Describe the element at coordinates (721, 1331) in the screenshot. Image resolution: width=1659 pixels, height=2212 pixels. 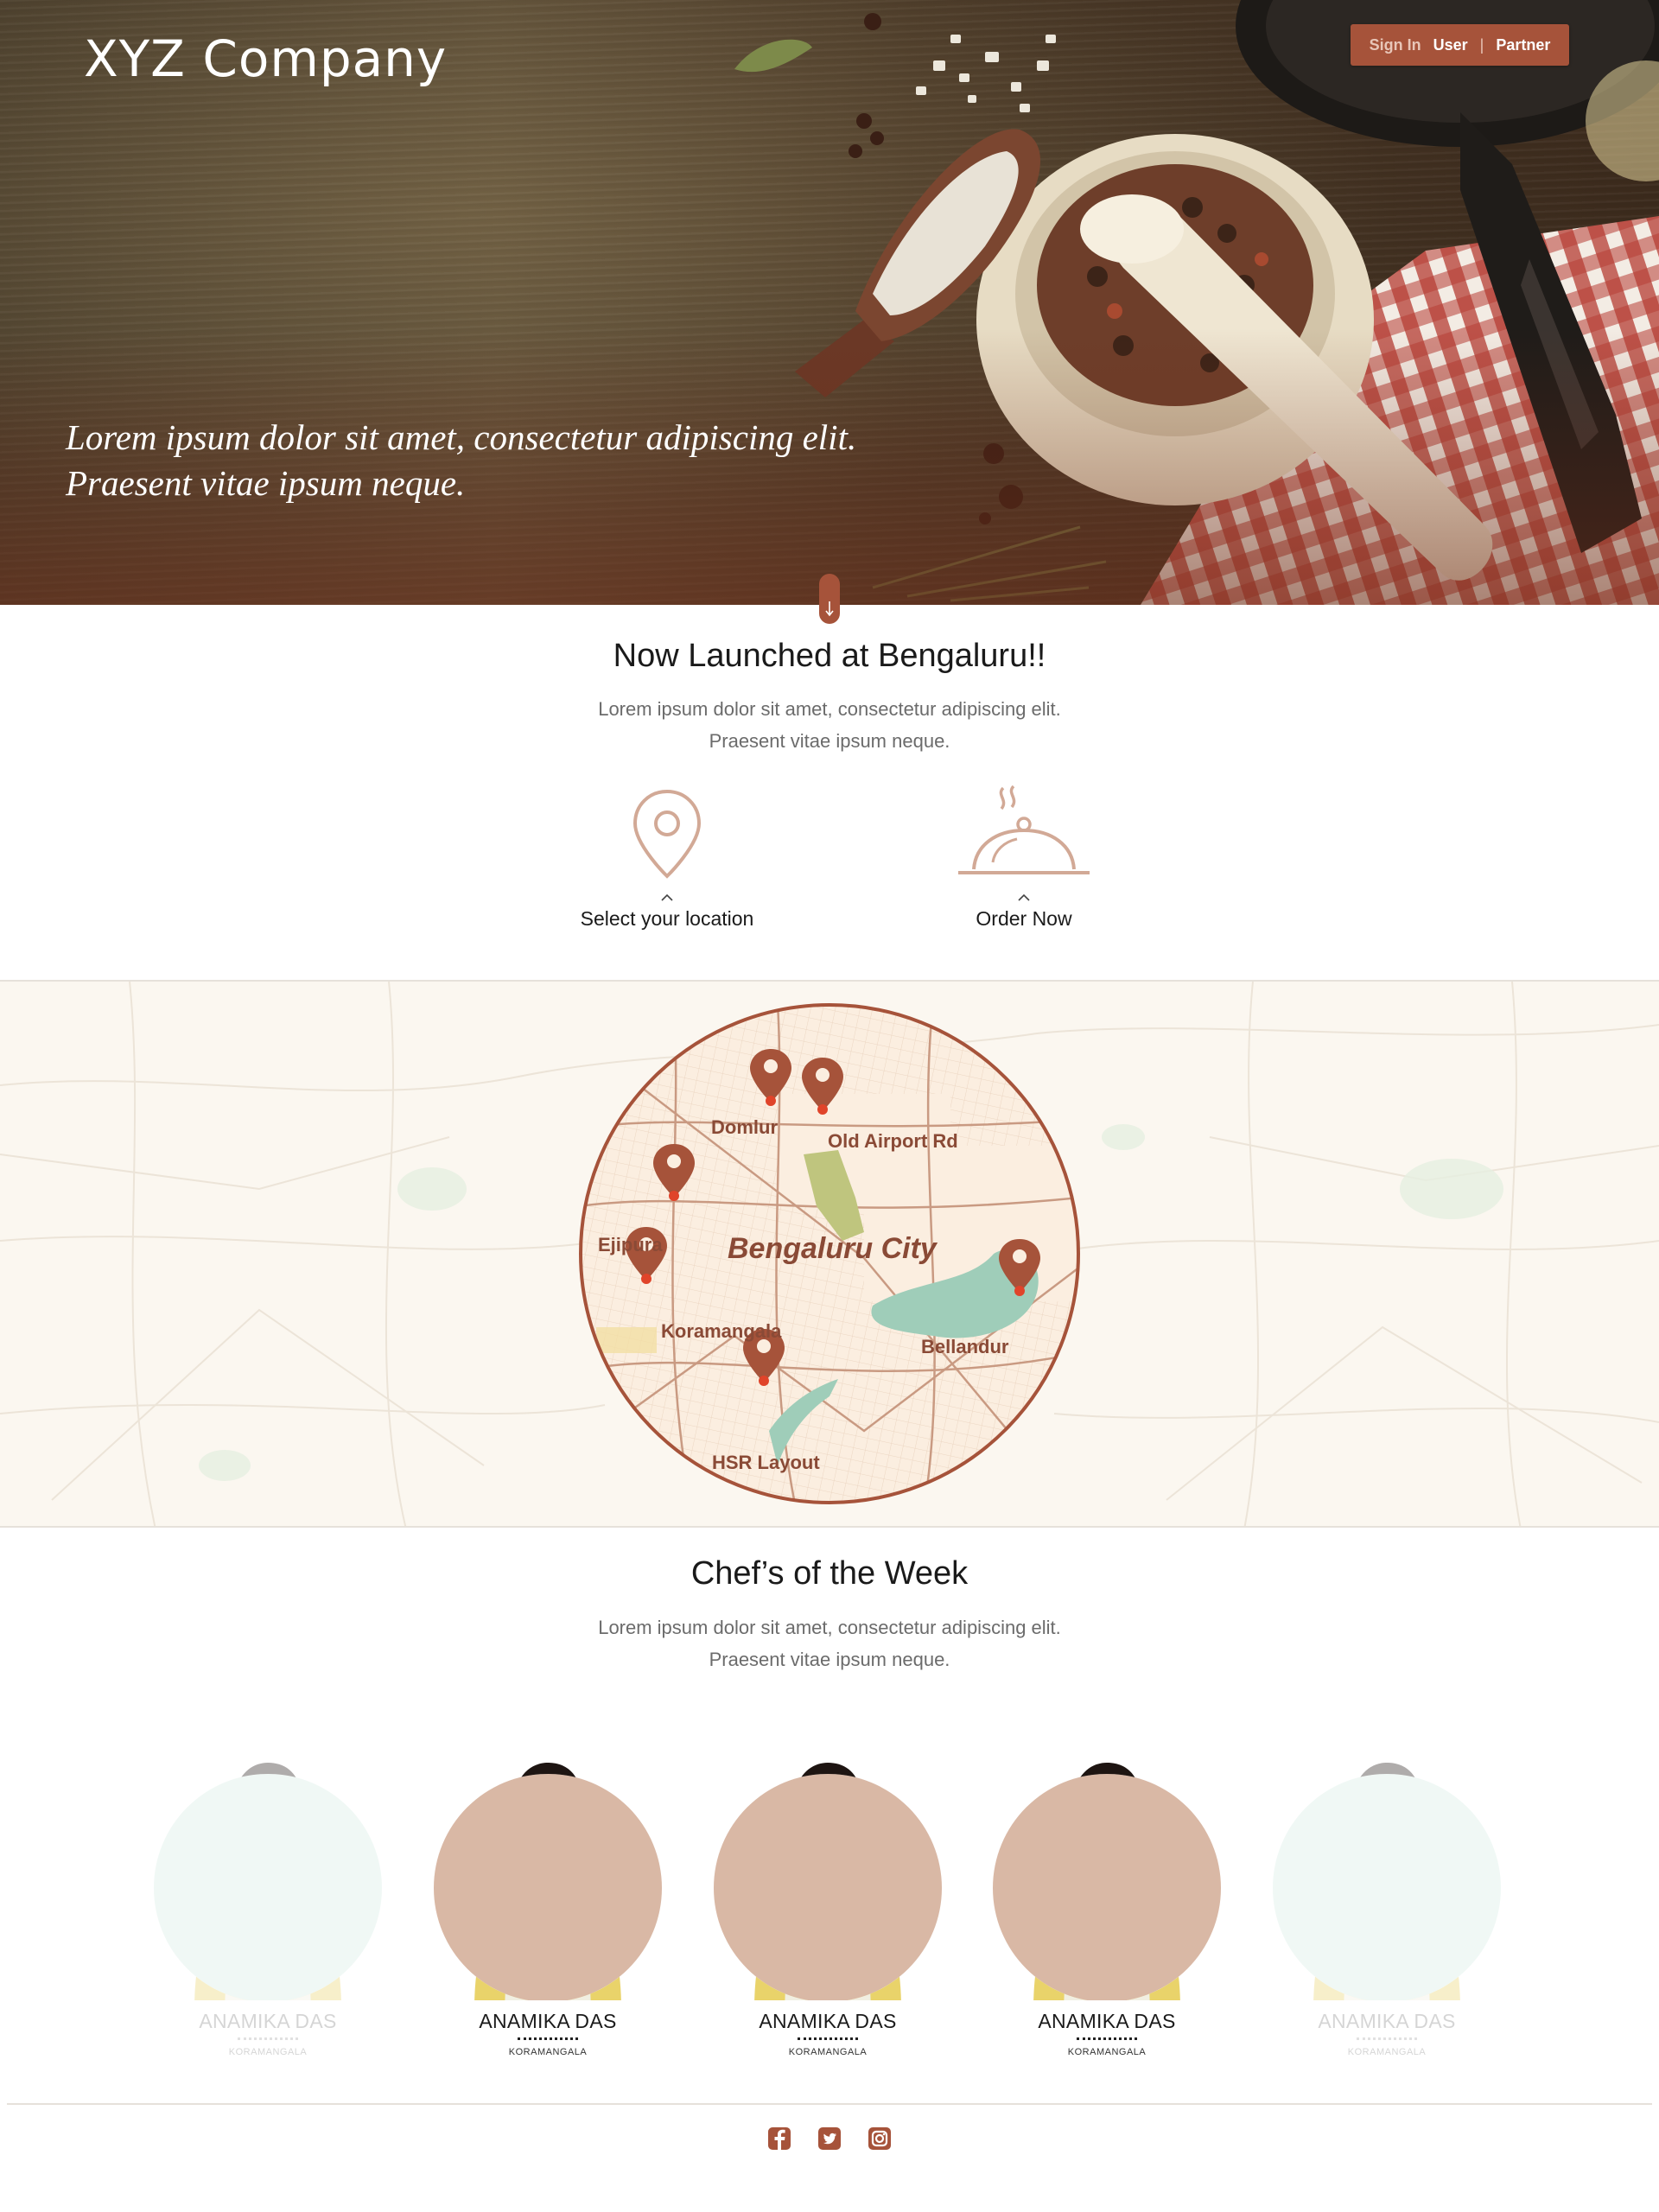
I see `map-label-koramangala: Koramangala` at that location.